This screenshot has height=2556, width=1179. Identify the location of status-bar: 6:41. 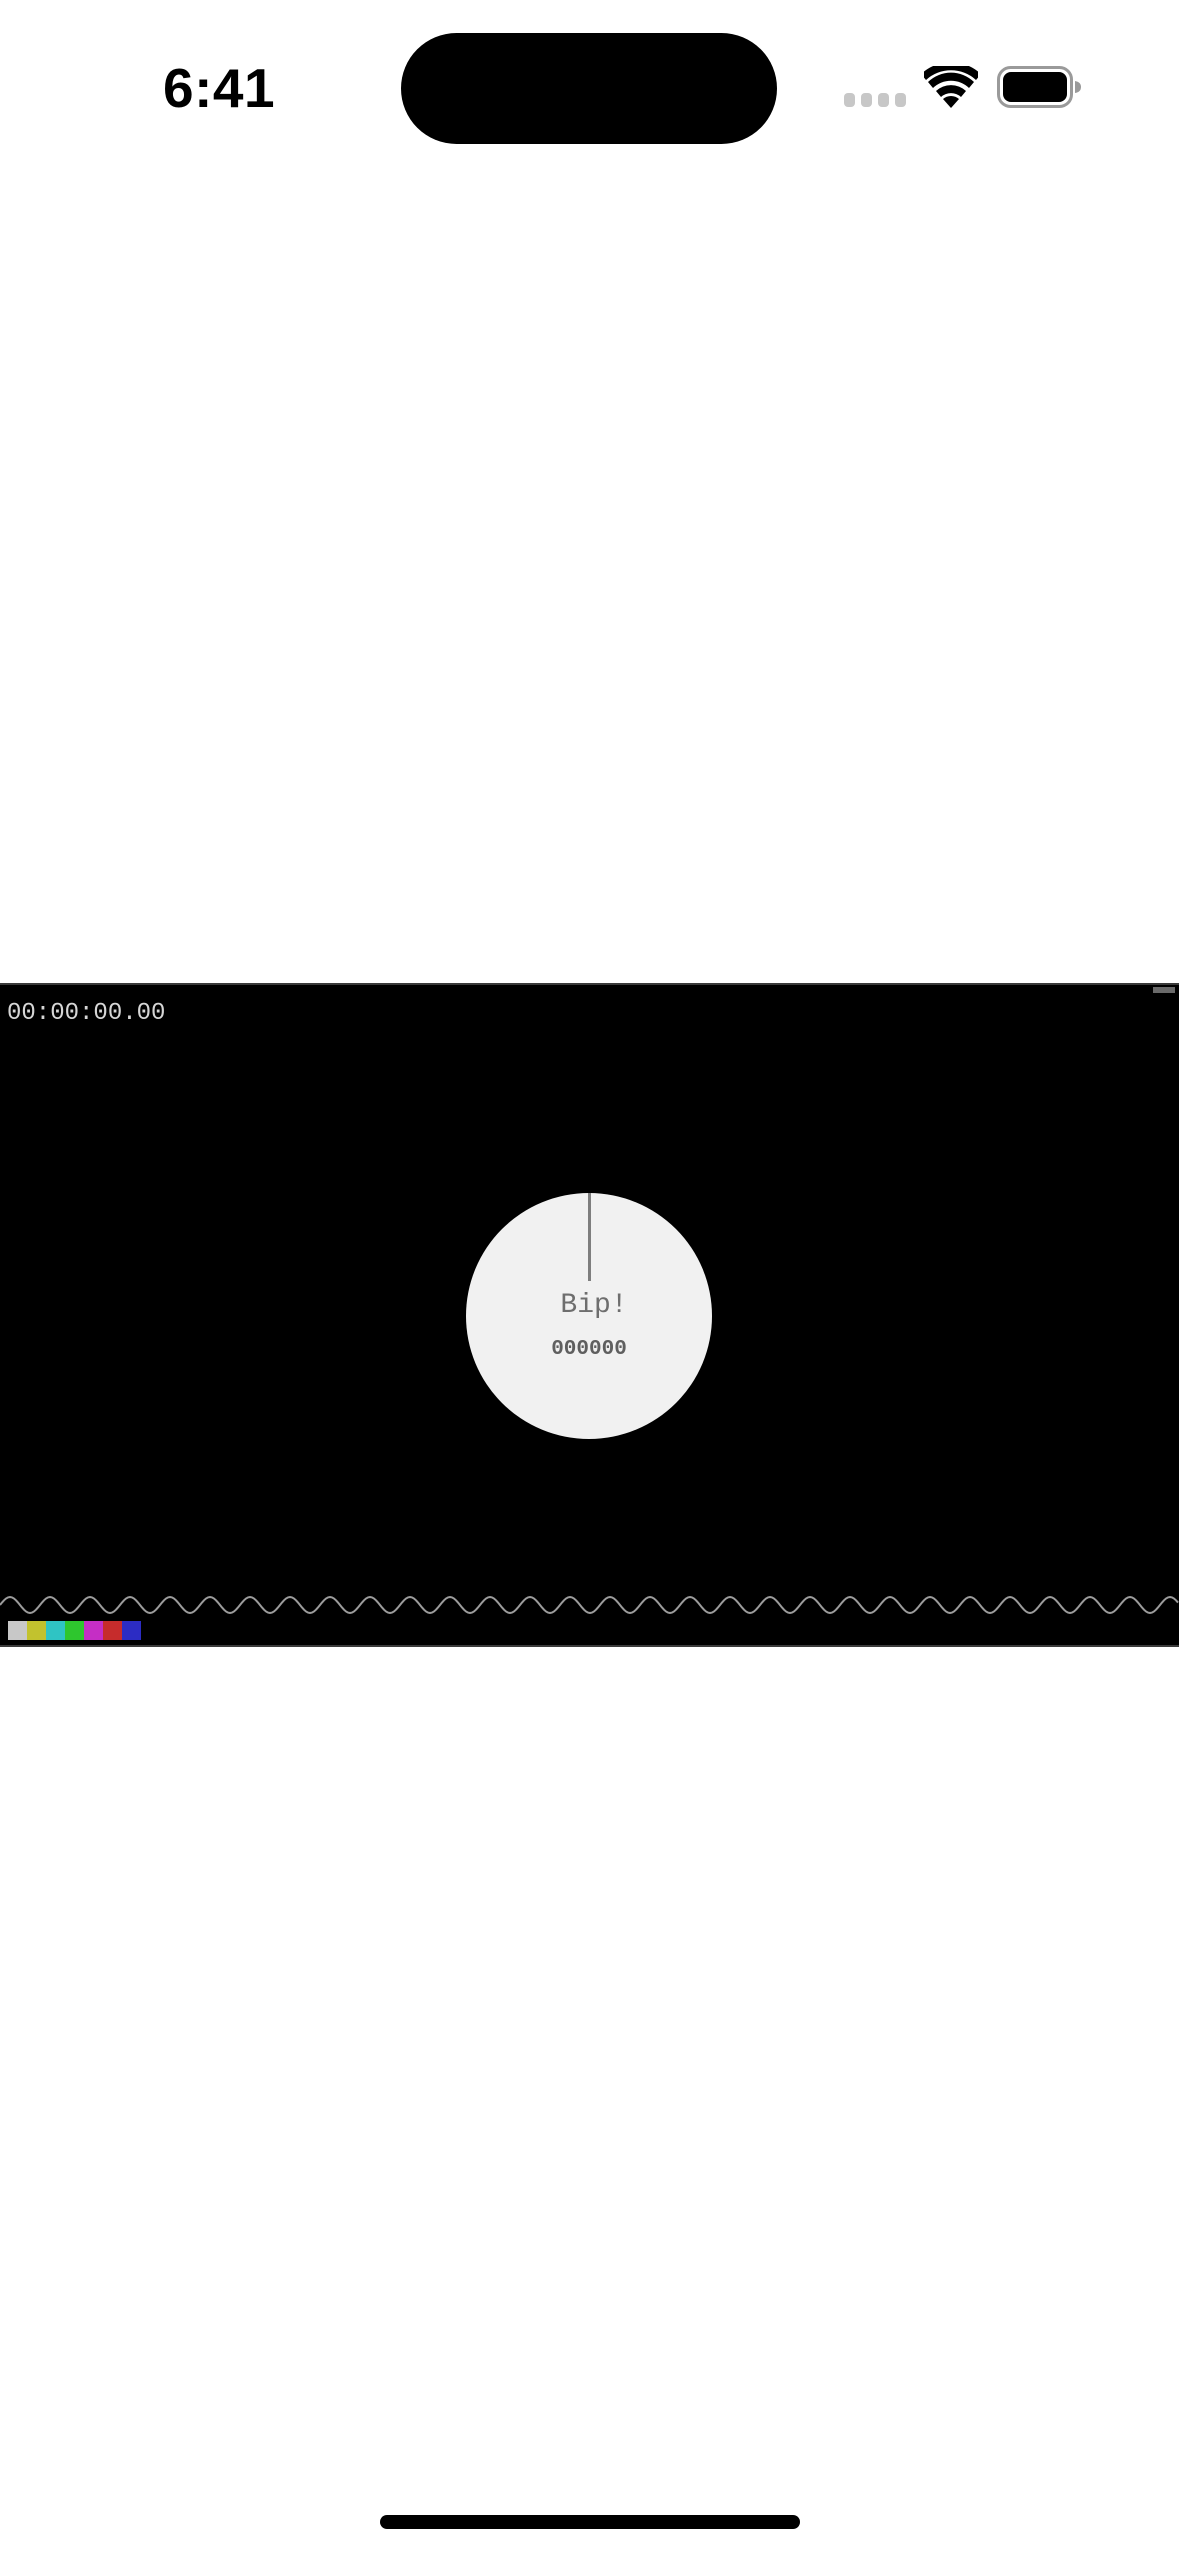
(589, 90).